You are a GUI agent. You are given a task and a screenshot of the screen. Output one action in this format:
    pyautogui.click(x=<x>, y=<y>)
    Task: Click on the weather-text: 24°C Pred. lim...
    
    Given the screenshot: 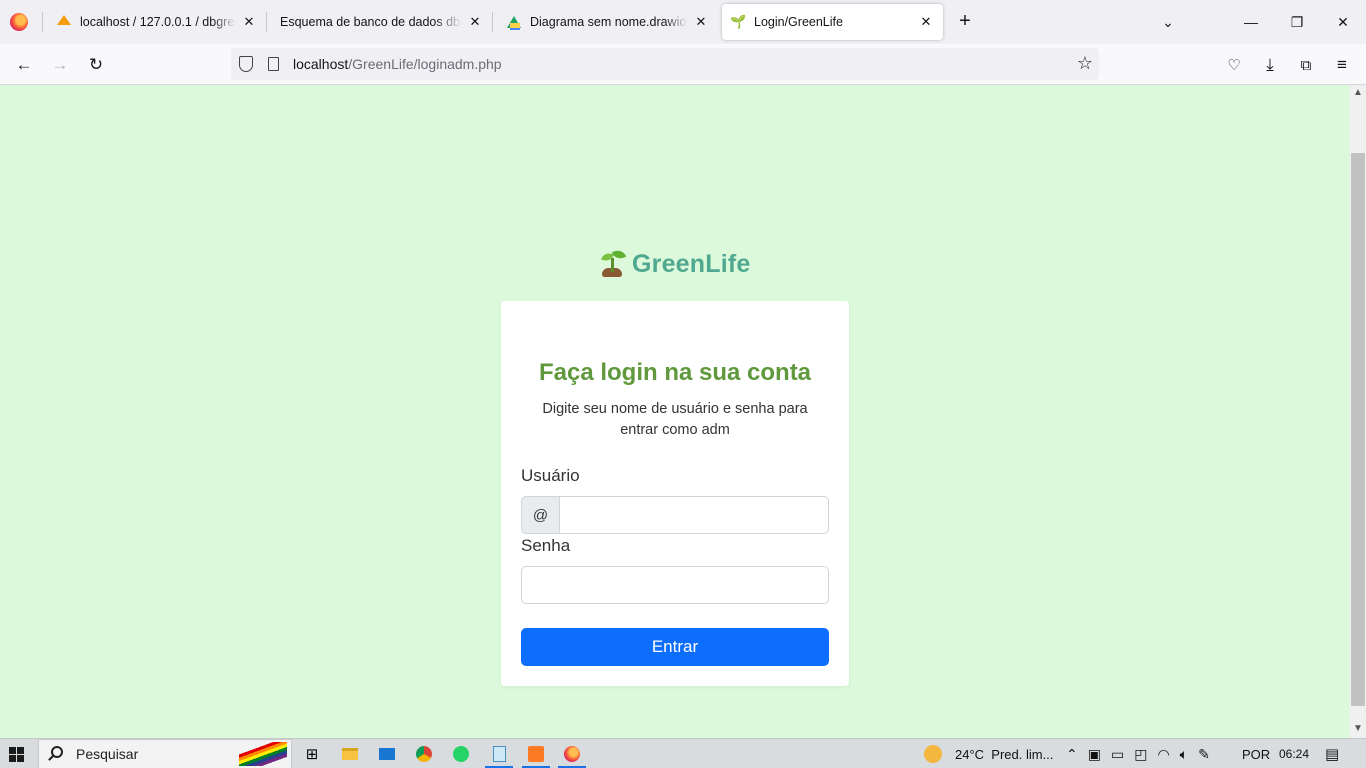 What is the action you would take?
    pyautogui.click(x=1004, y=754)
    